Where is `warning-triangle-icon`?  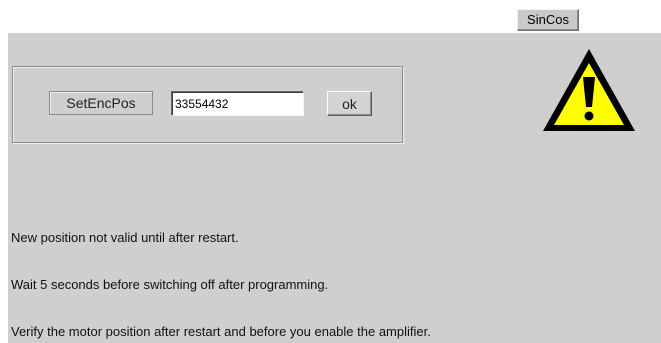
warning-triangle-icon is located at coordinates (589, 90).